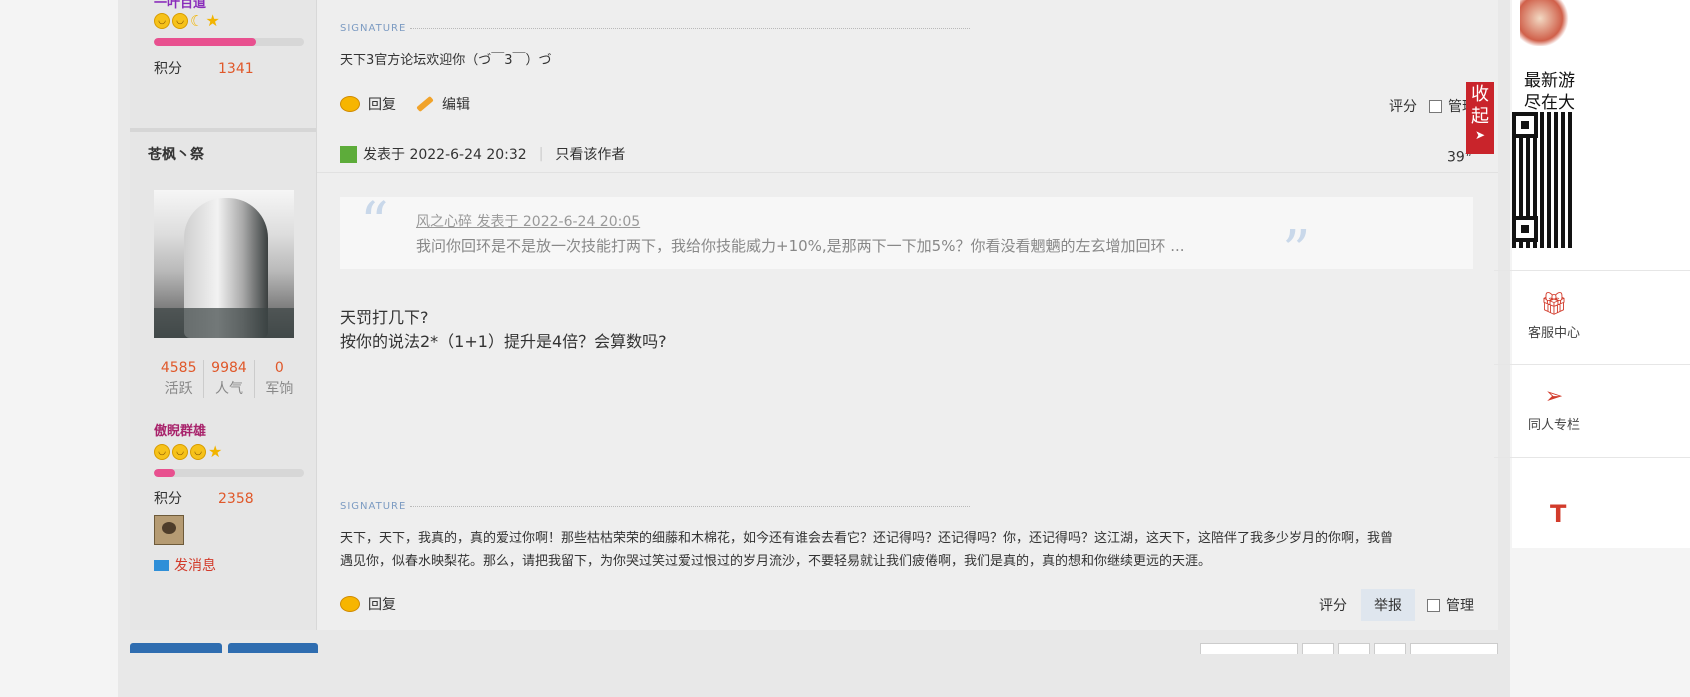 Image resolution: width=1690 pixels, height=697 pixels. I want to click on floor-value: 39, so click(1455, 157).